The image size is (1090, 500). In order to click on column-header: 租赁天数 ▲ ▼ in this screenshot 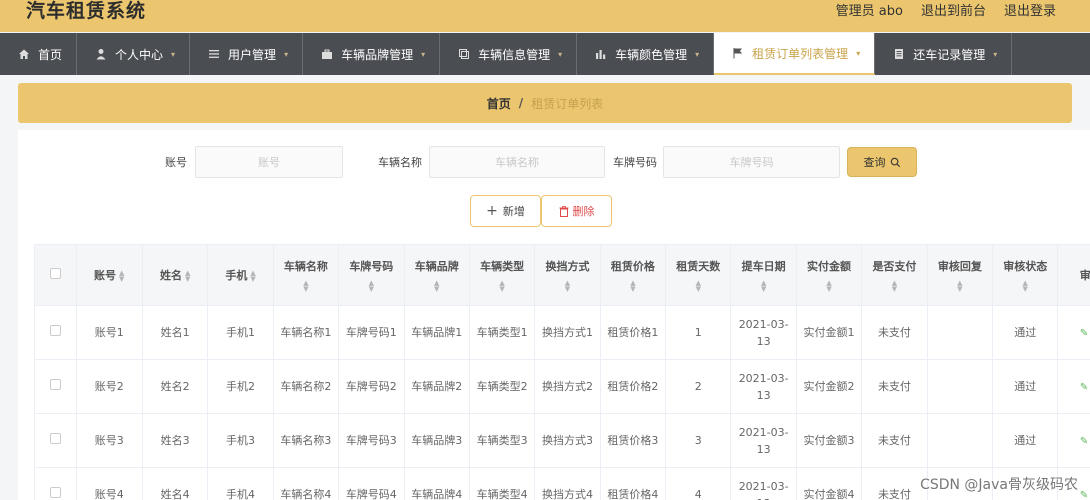, I will do `click(698, 275)`.